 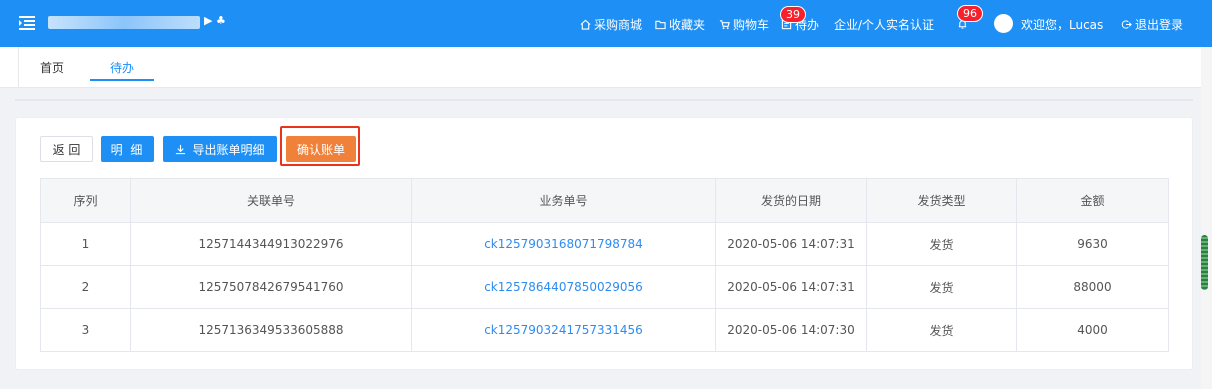 What do you see at coordinates (585, 24) in the screenshot?
I see `house-icon` at bounding box center [585, 24].